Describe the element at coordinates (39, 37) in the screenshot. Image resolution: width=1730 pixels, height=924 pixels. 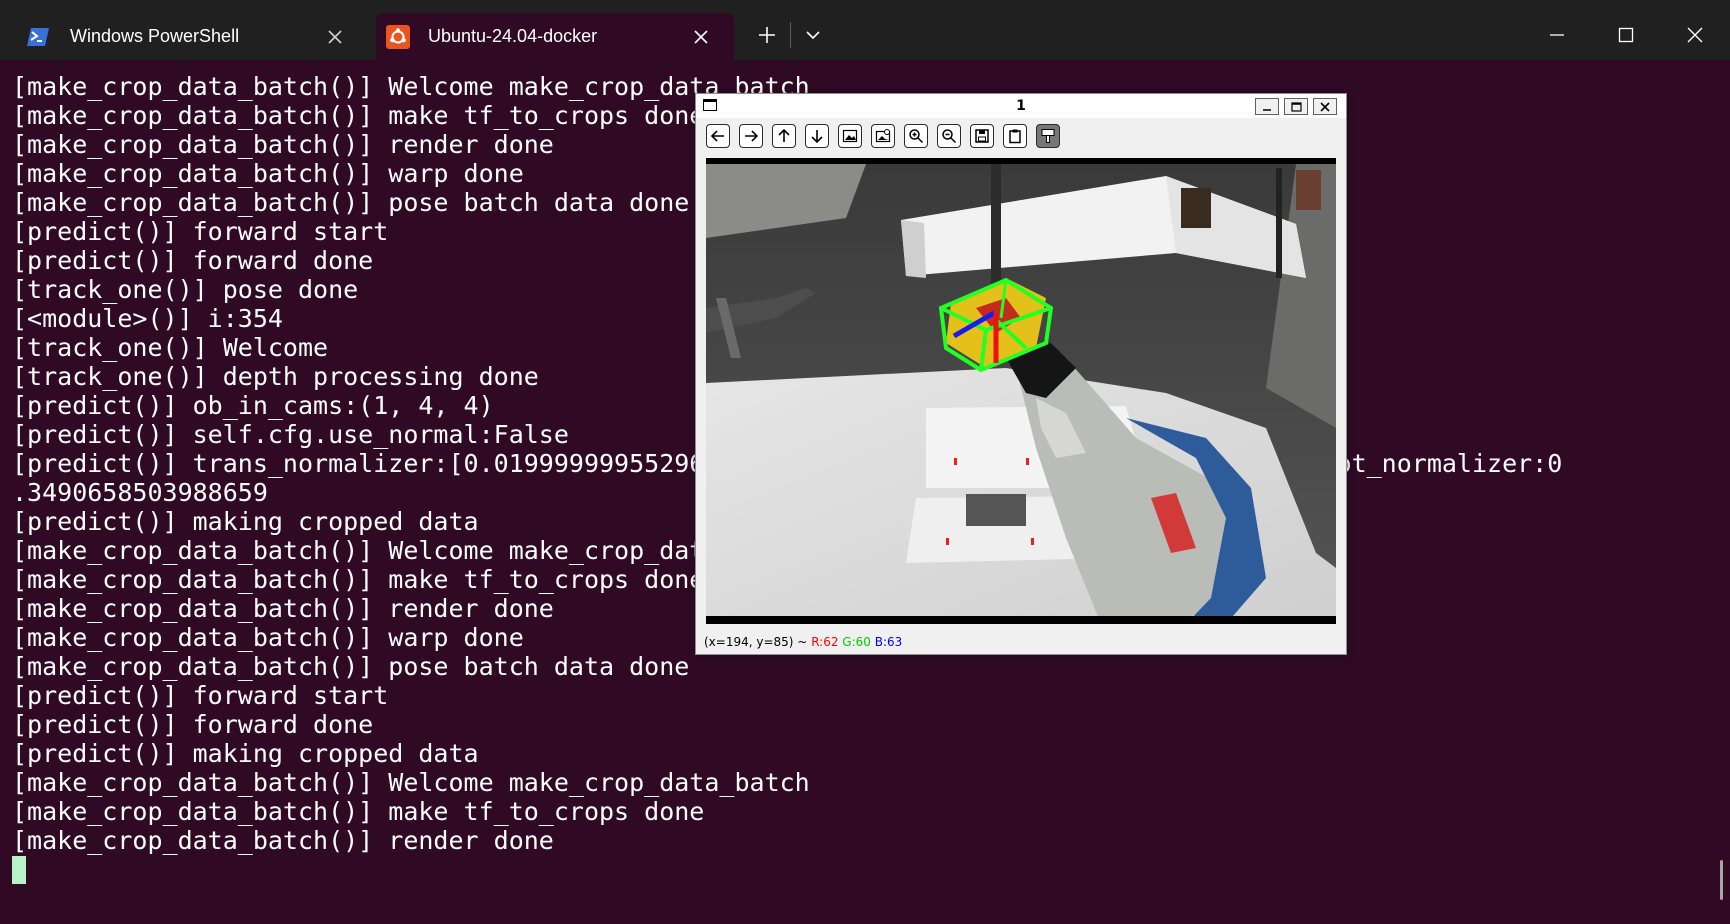
I see `powershell-icon` at that location.